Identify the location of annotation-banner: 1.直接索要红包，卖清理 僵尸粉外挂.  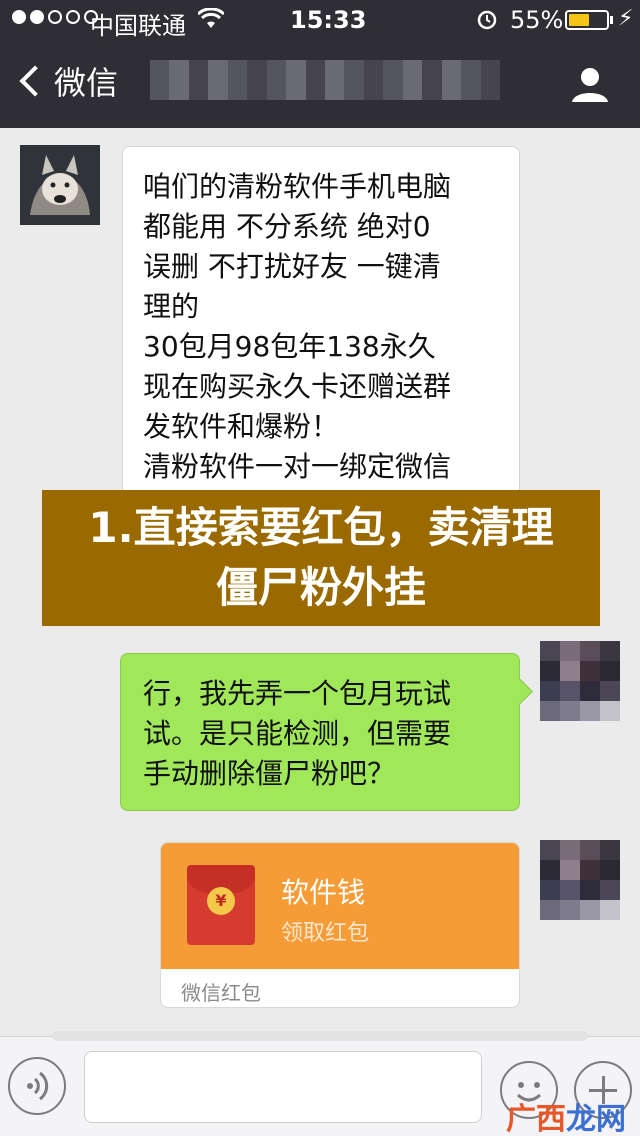
(321, 558).